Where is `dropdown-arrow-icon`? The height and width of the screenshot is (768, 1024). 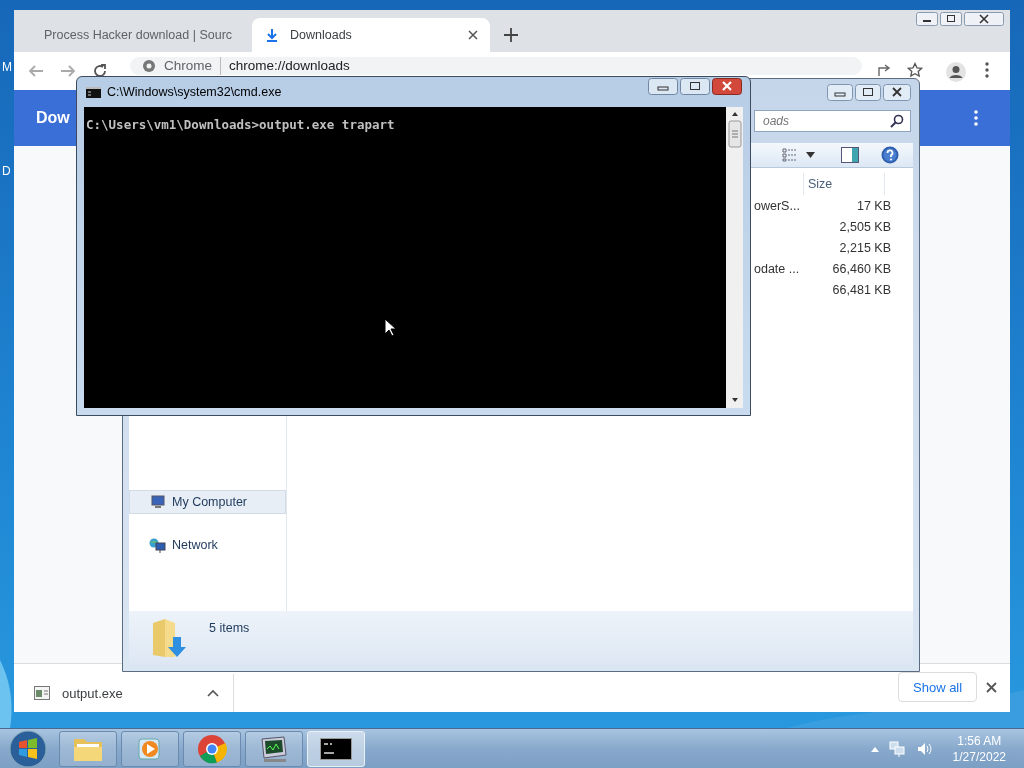 dropdown-arrow-icon is located at coordinates (810, 155).